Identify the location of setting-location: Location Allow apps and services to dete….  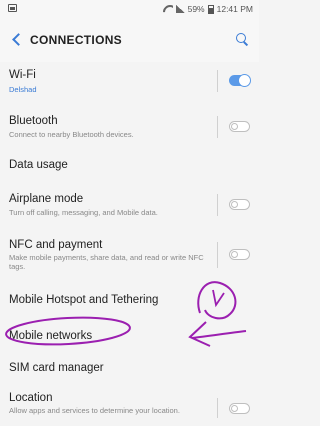
(129, 406).